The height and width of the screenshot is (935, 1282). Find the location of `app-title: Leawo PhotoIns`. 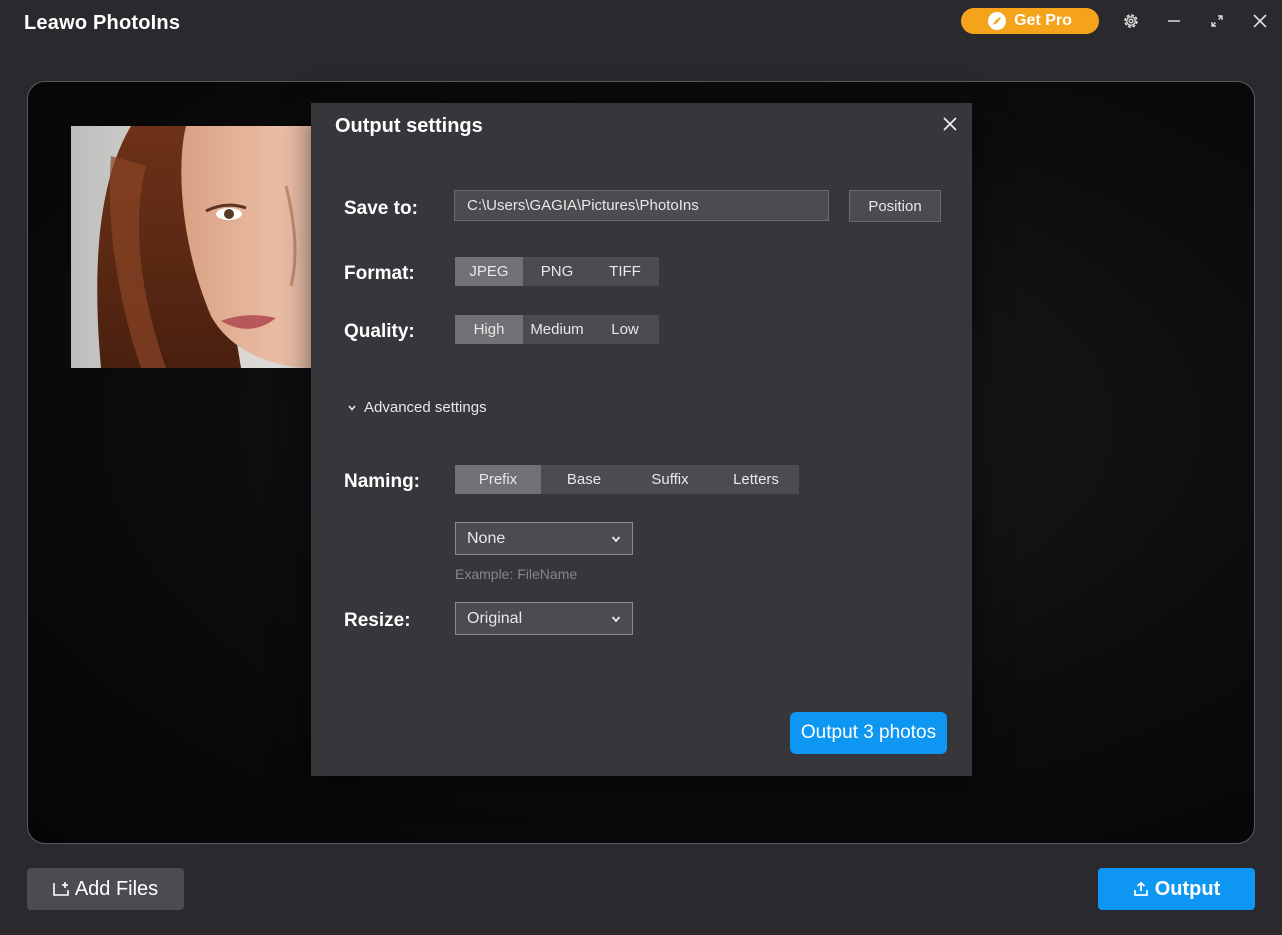

app-title: Leawo PhotoIns is located at coordinates (102, 23).